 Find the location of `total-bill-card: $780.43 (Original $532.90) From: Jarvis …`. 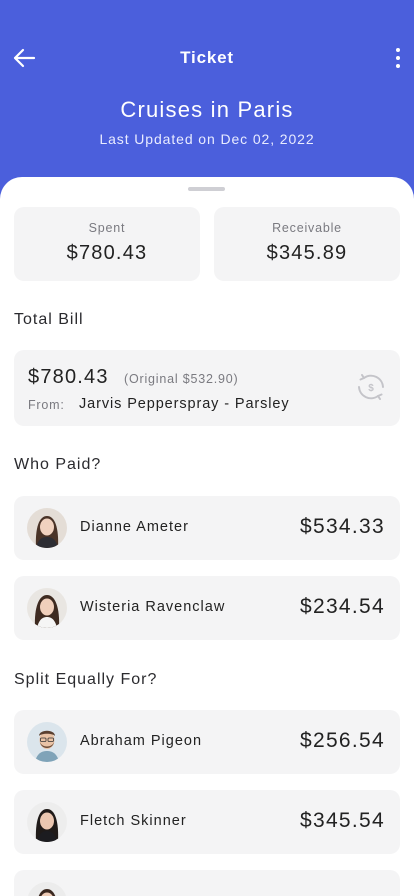

total-bill-card: $780.43 (Original $532.90) From: Jarvis … is located at coordinates (207, 388).